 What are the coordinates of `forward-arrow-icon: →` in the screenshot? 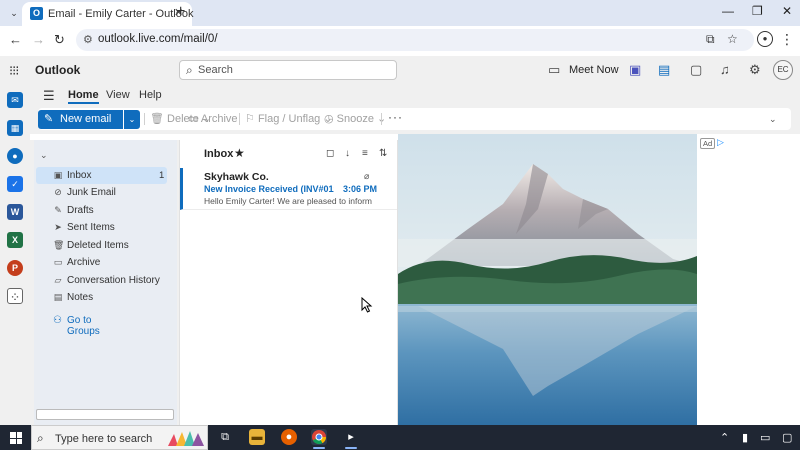 It's located at (38, 39).